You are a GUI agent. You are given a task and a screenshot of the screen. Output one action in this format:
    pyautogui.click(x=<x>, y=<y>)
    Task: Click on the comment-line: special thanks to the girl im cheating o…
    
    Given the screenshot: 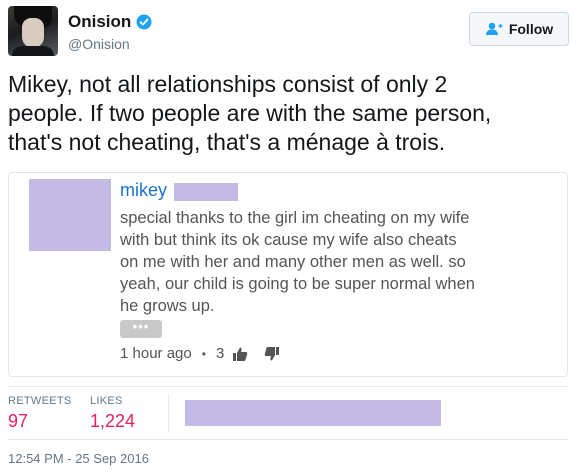 What is the action you would take?
    pyautogui.click(x=295, y=218)
    